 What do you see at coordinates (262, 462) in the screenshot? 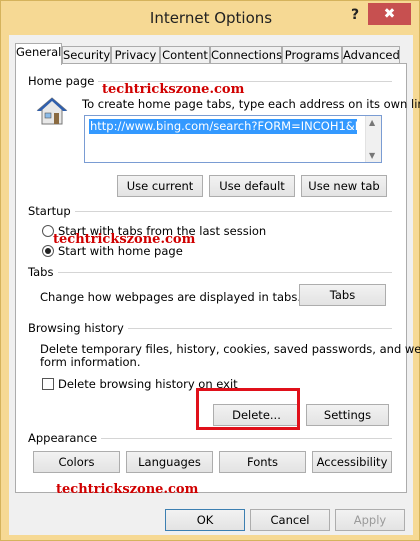
I see `fonts-button: Fonts` at bounding box center [262, 462].